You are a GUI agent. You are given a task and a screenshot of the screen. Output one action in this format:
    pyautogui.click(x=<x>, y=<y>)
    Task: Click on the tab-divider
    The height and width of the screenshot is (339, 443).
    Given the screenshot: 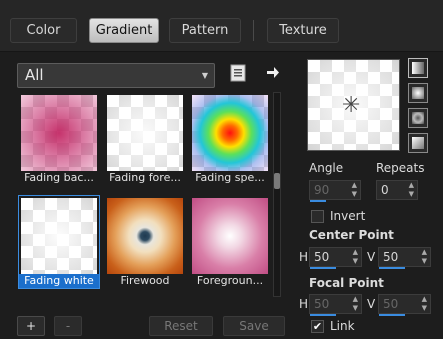 What is the action you would take?
    pyautogui.click(x=253, y=30)
    